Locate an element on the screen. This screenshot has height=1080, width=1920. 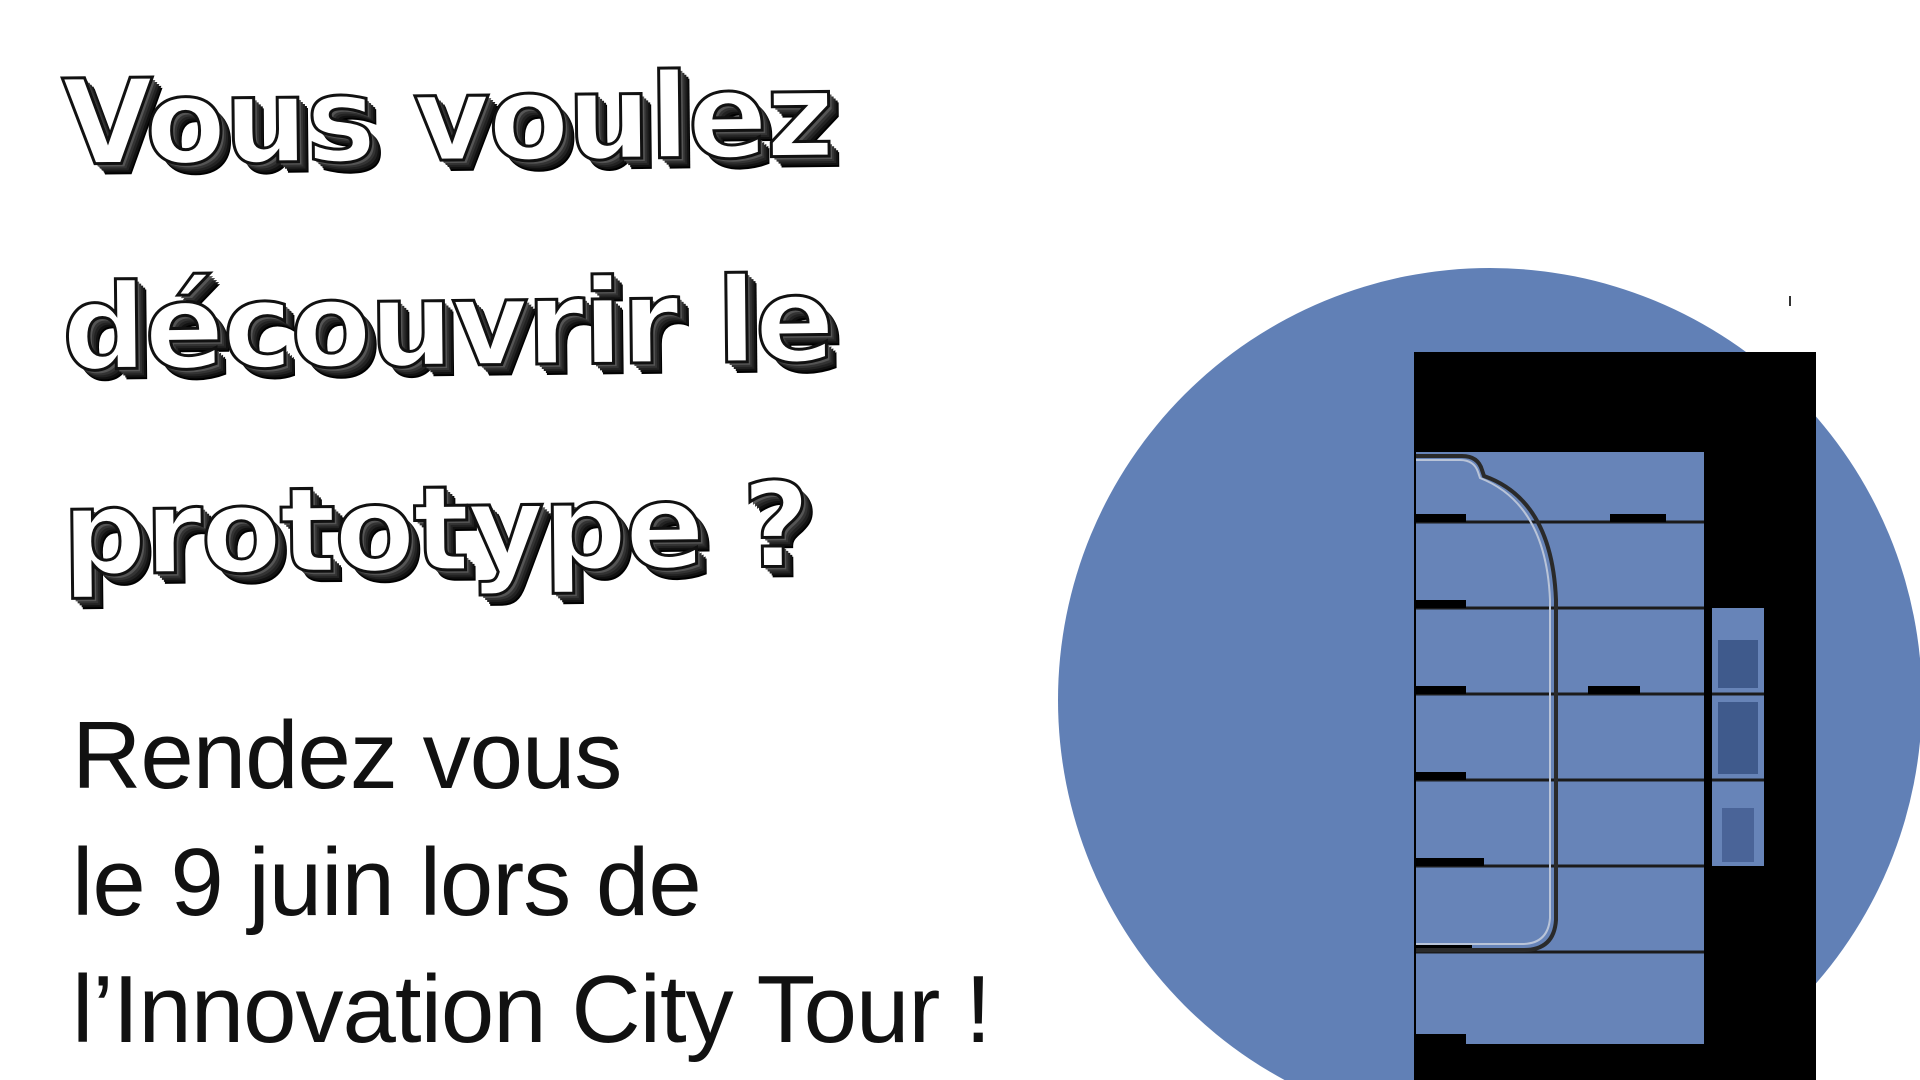
headline-line-2: découvrir le is located at coordinates (447, 323).